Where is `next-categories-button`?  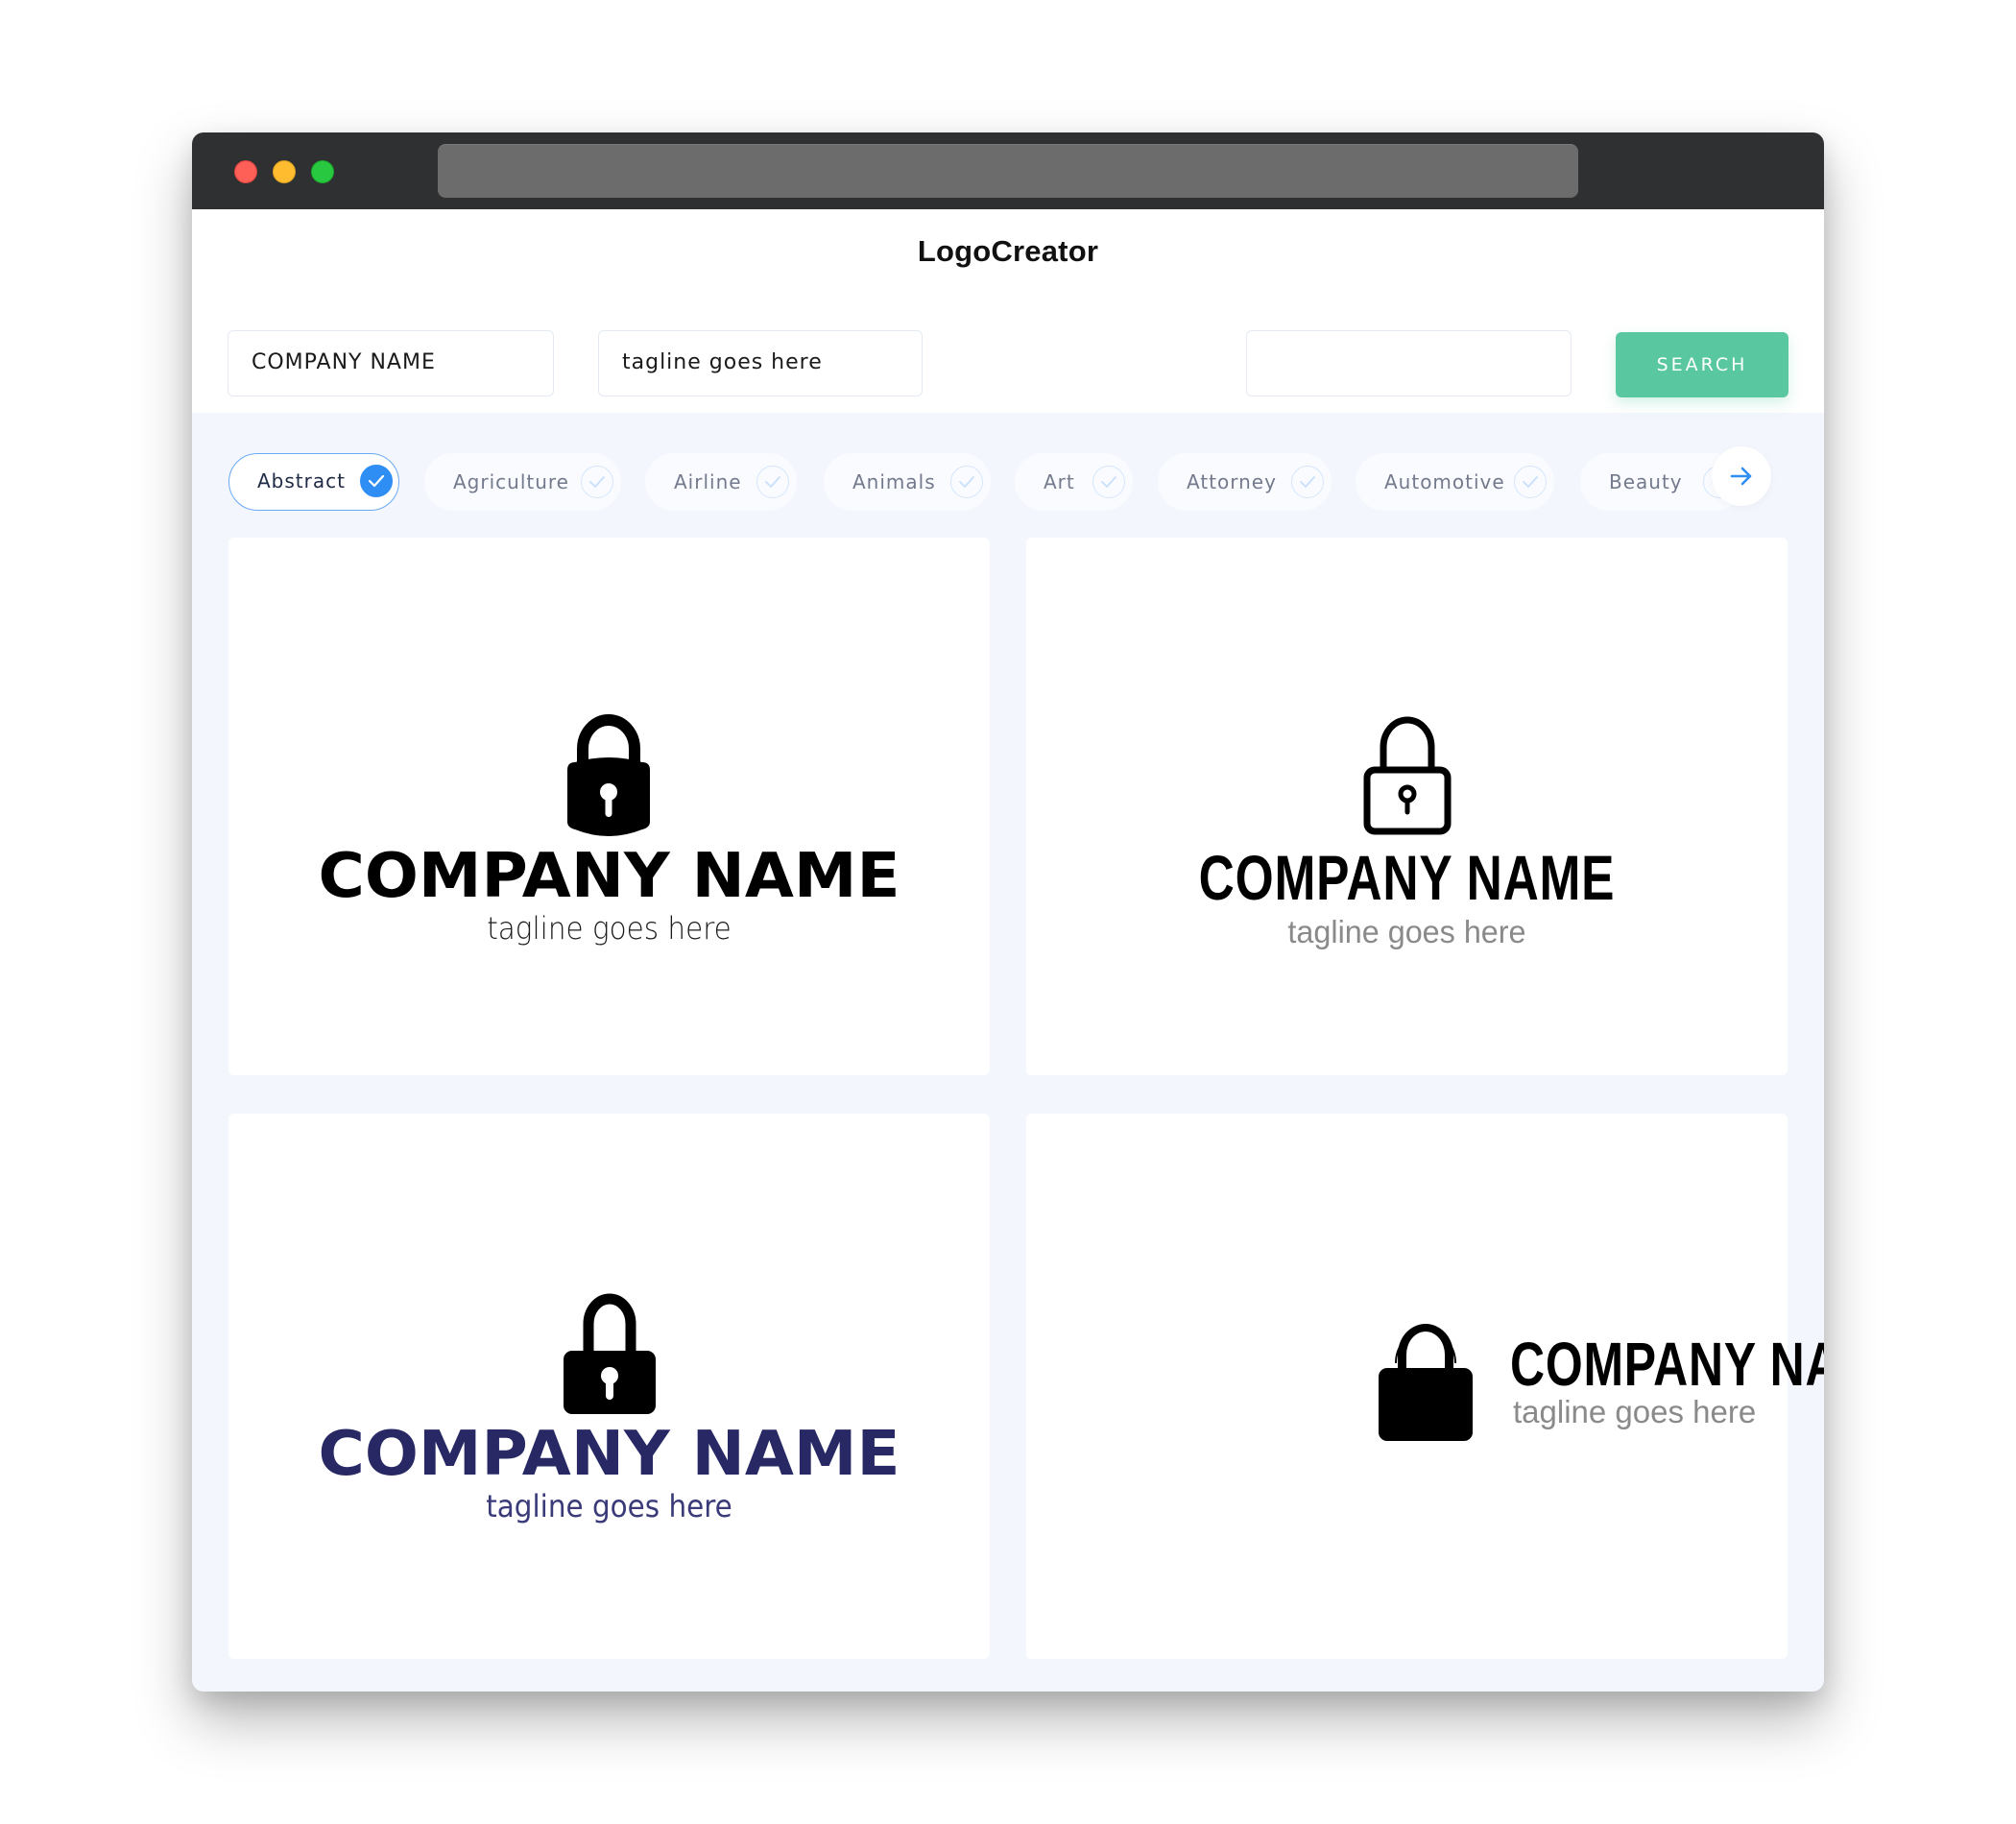
next-categories-button is located at coordinates (1742, 476).